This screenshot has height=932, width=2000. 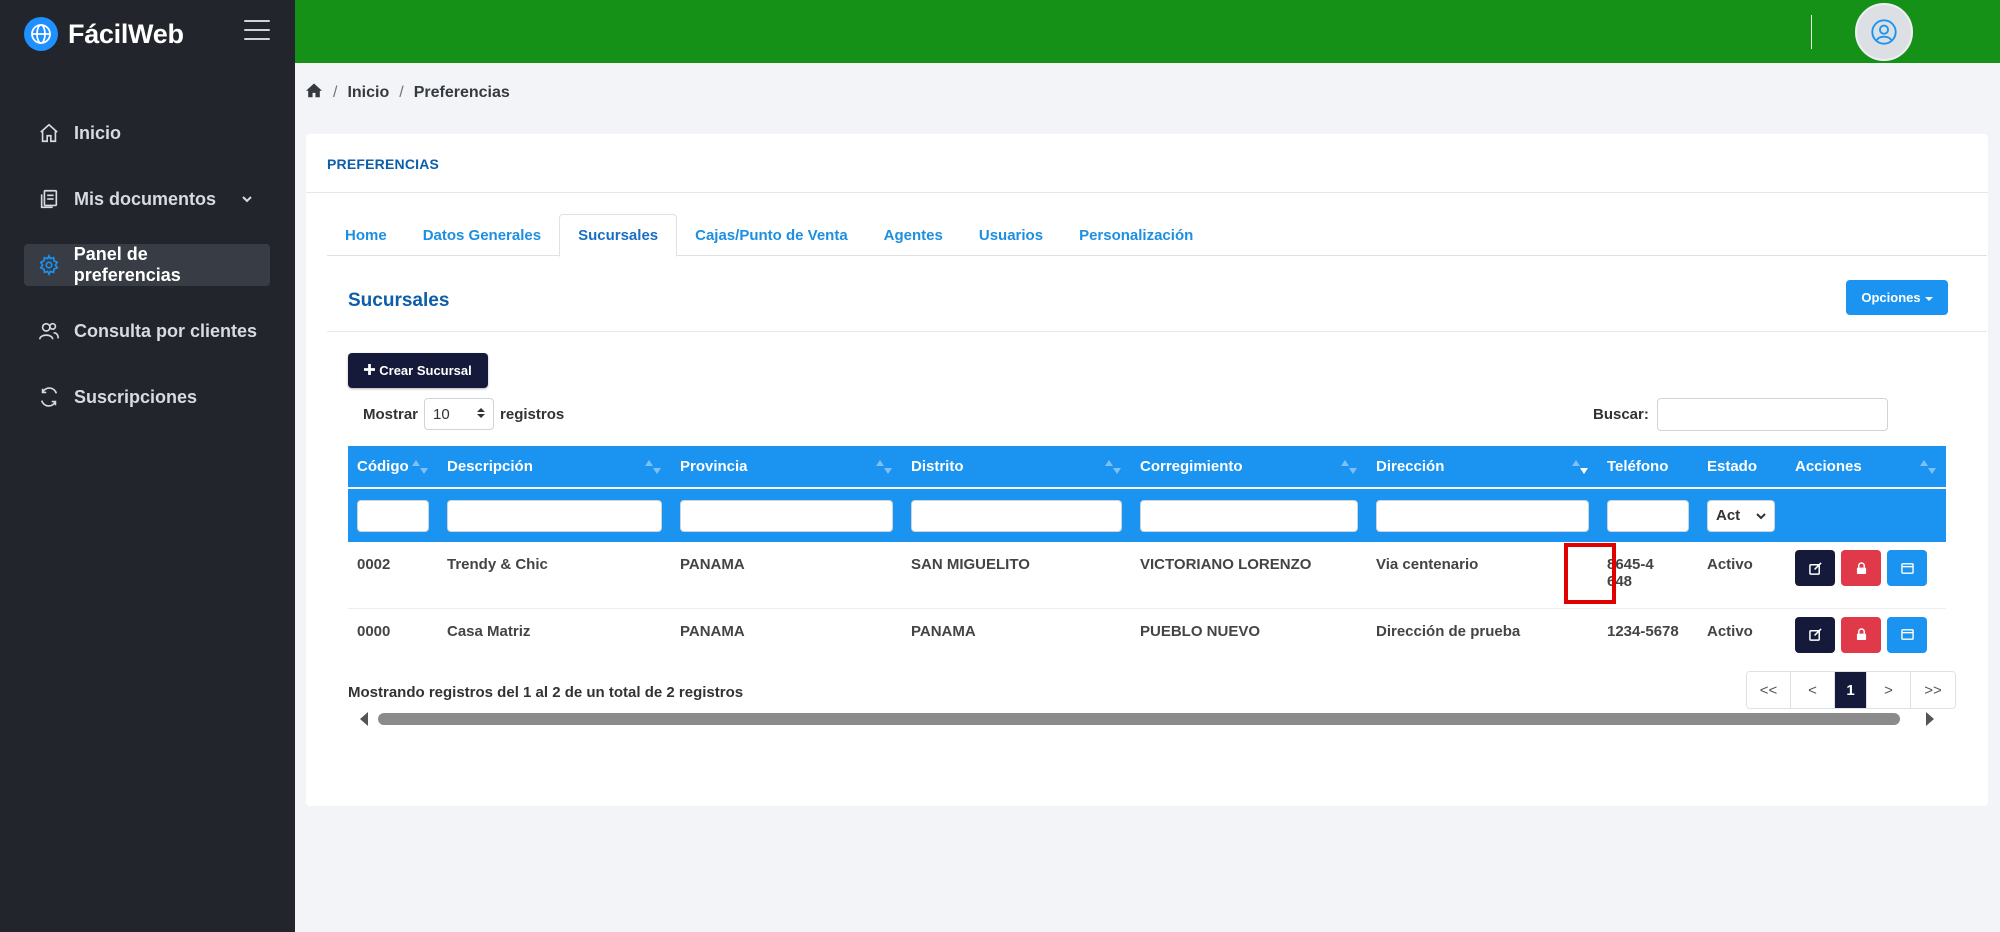 I want to click on column-label: Provincia, so click(x=714, y=466).